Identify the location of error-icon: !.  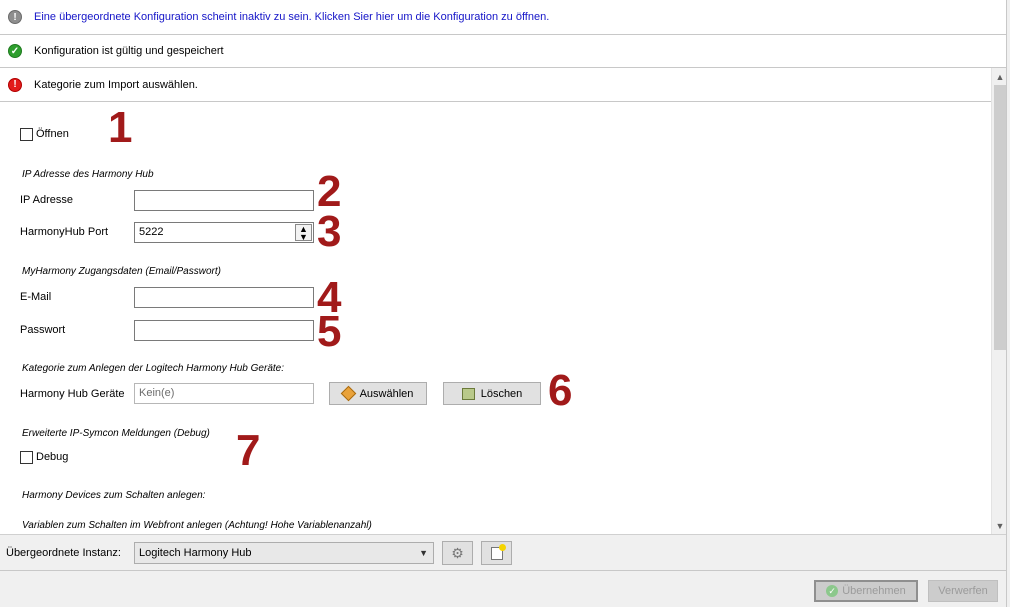
(15, 84).